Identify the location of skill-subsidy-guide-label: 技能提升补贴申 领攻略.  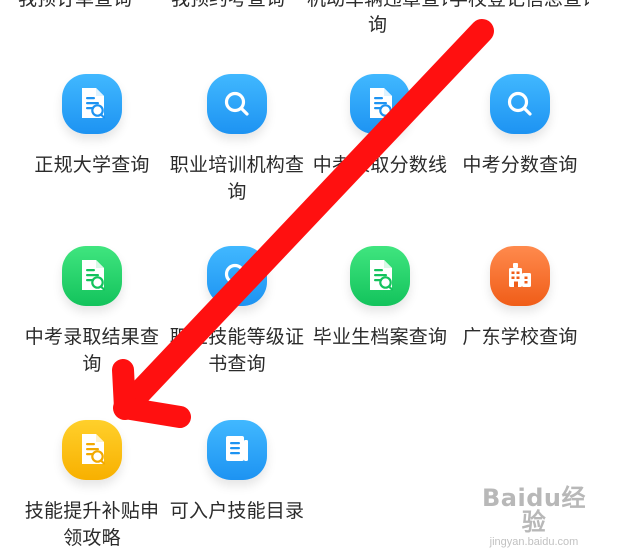
(92, 524).